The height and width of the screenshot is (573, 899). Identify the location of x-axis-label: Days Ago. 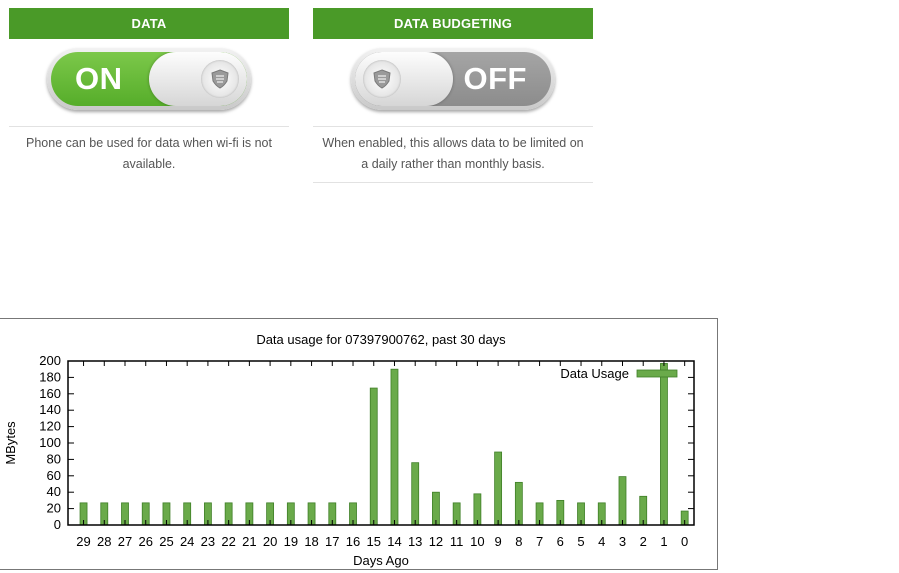
(381, 560).